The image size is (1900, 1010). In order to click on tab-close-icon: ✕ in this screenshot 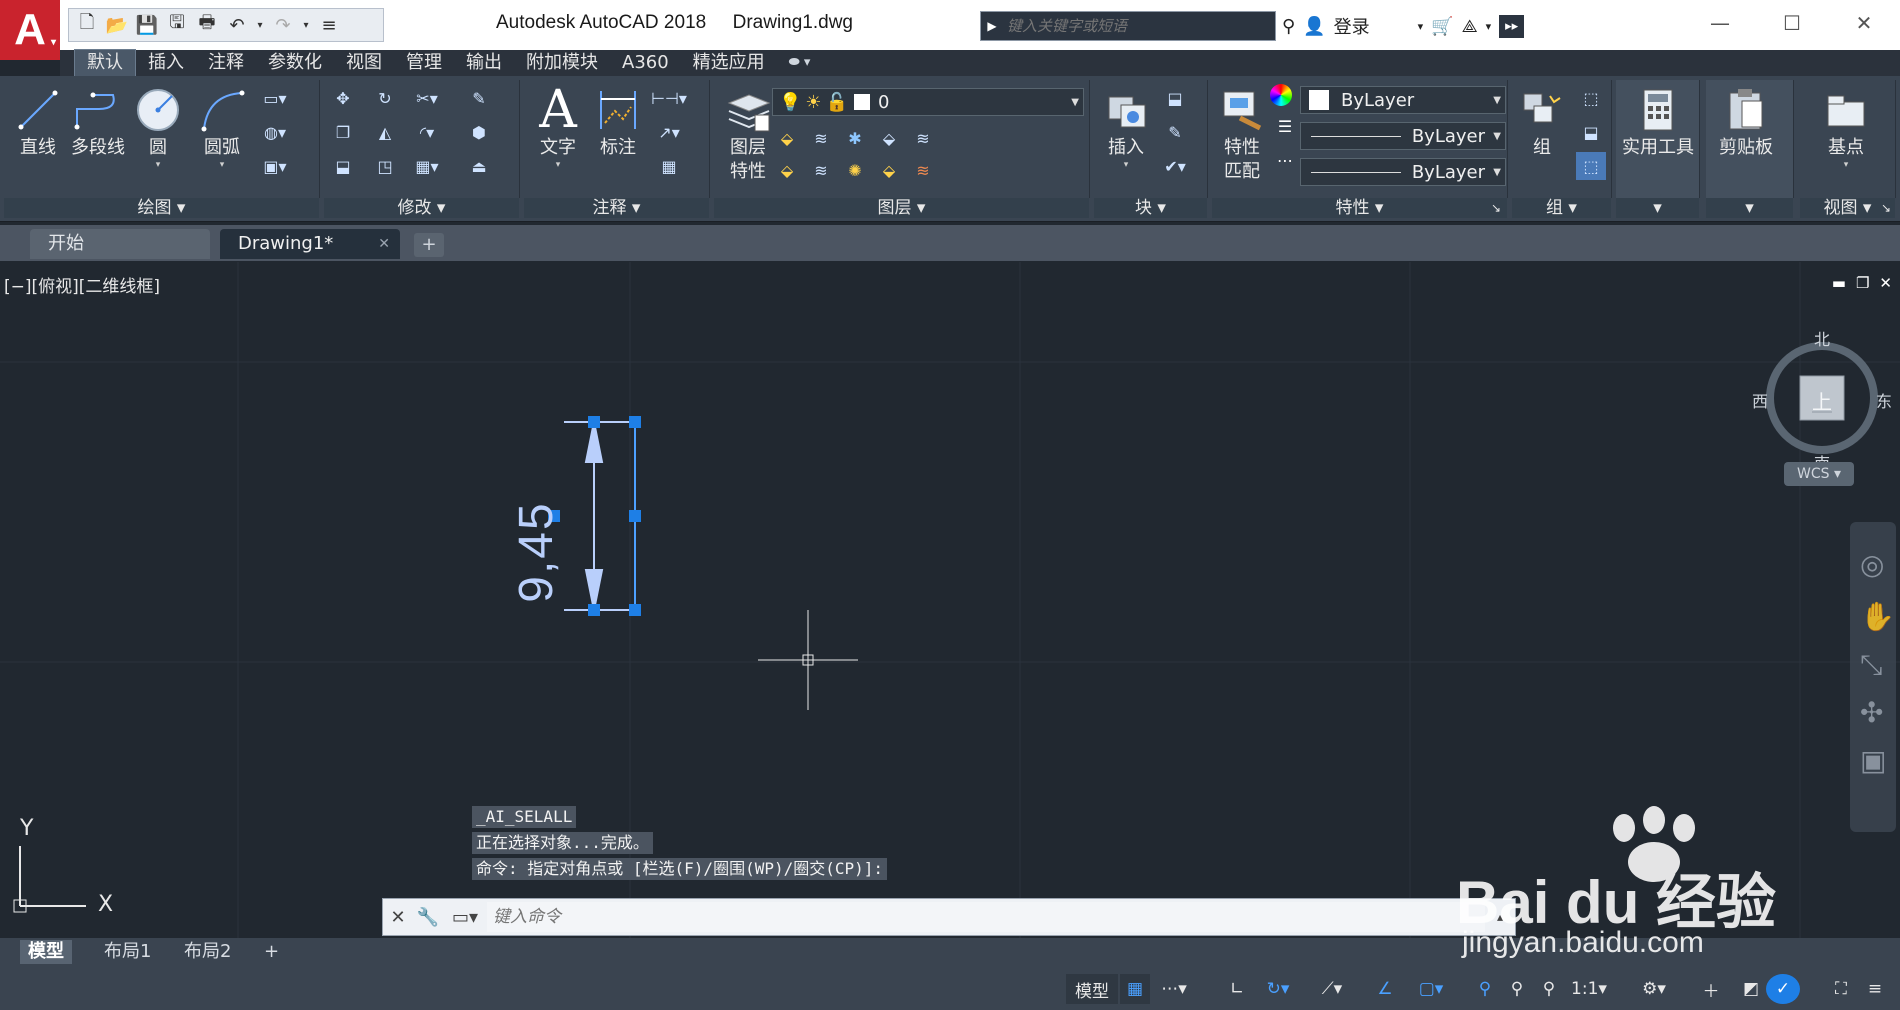, I will do `click(384, 244)`.